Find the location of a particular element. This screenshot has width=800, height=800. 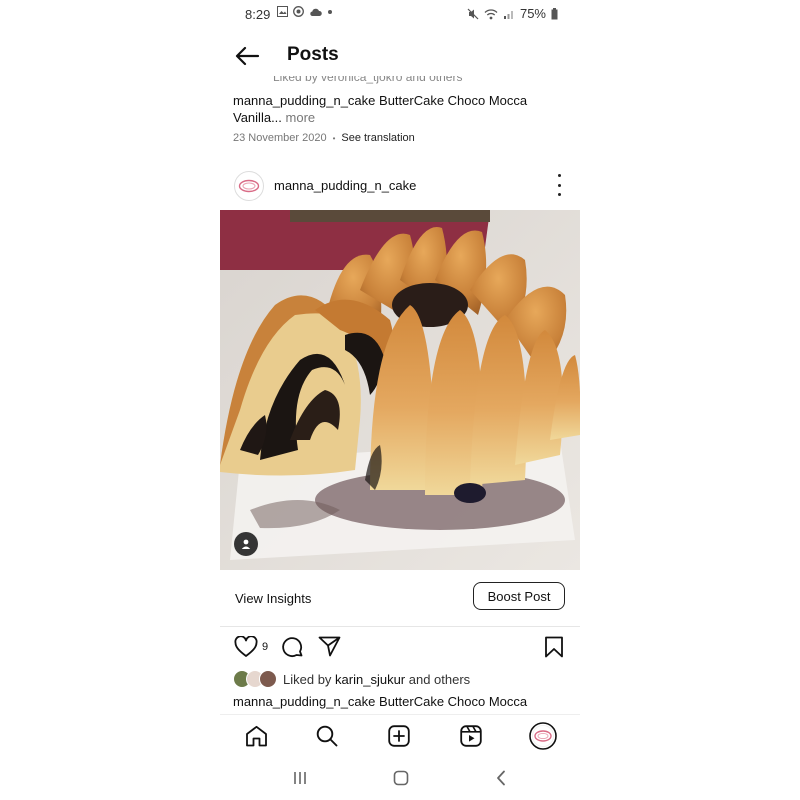

post-author-avatar is located at coordinates (249, 186).